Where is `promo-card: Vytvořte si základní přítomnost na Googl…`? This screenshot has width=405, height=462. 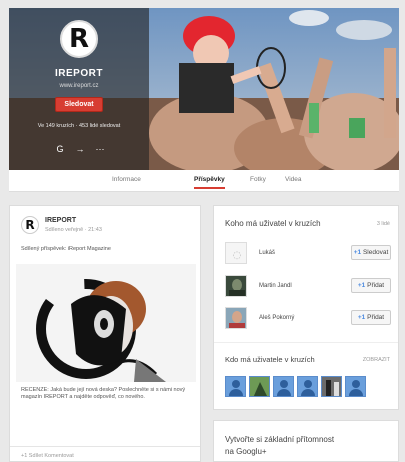 promo-card: Vytvořte si základní přítomnost na Googl… is located at coordinates (306, 441).